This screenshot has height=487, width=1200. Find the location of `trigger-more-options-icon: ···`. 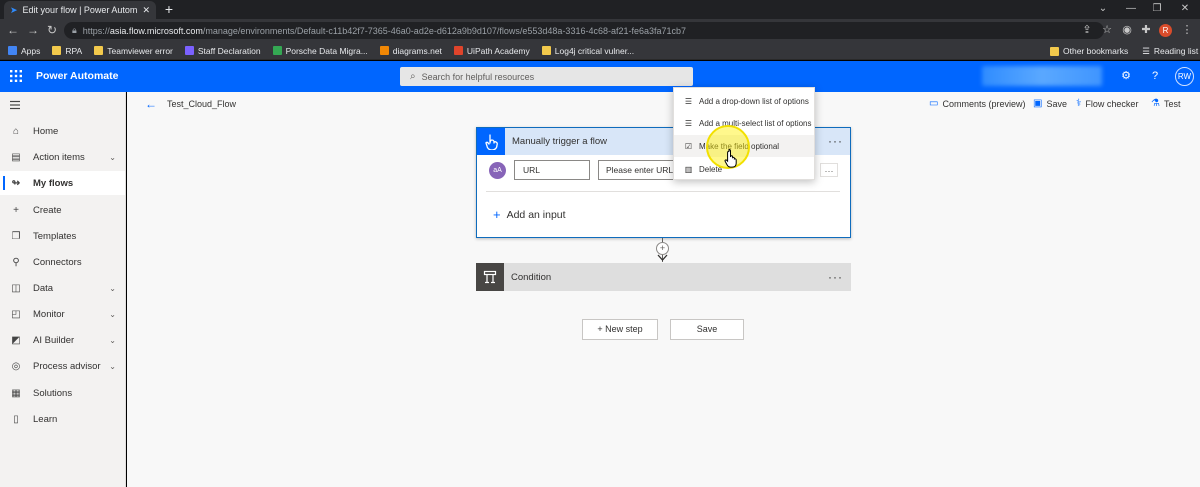

trigger-more-options-icon: ··· is located at coordinates (835, 141).